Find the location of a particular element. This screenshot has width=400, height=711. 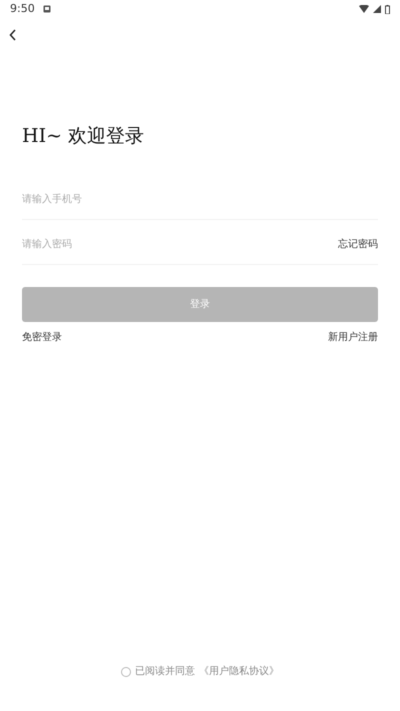

passwordless-login-link: 免密登录 is located at coordinates (42, 337).